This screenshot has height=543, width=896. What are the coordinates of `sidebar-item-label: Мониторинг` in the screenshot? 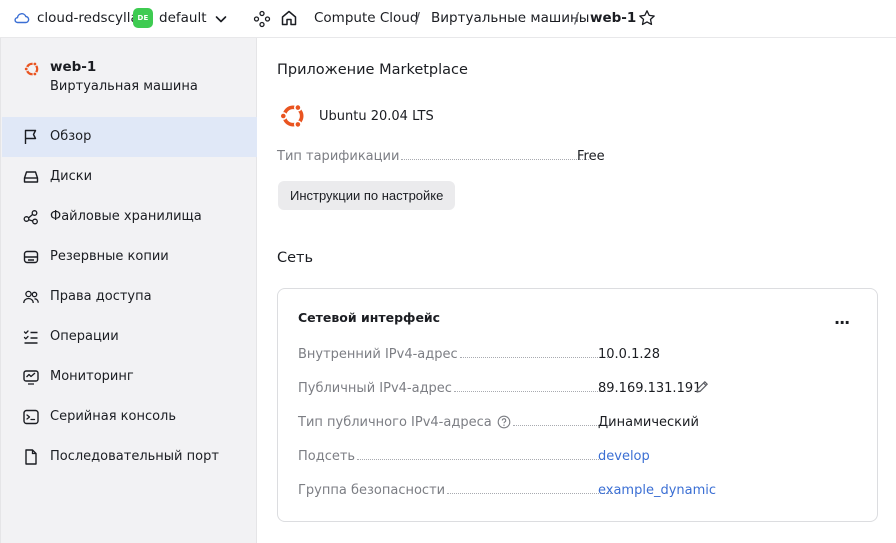 It's located at (92, 376).